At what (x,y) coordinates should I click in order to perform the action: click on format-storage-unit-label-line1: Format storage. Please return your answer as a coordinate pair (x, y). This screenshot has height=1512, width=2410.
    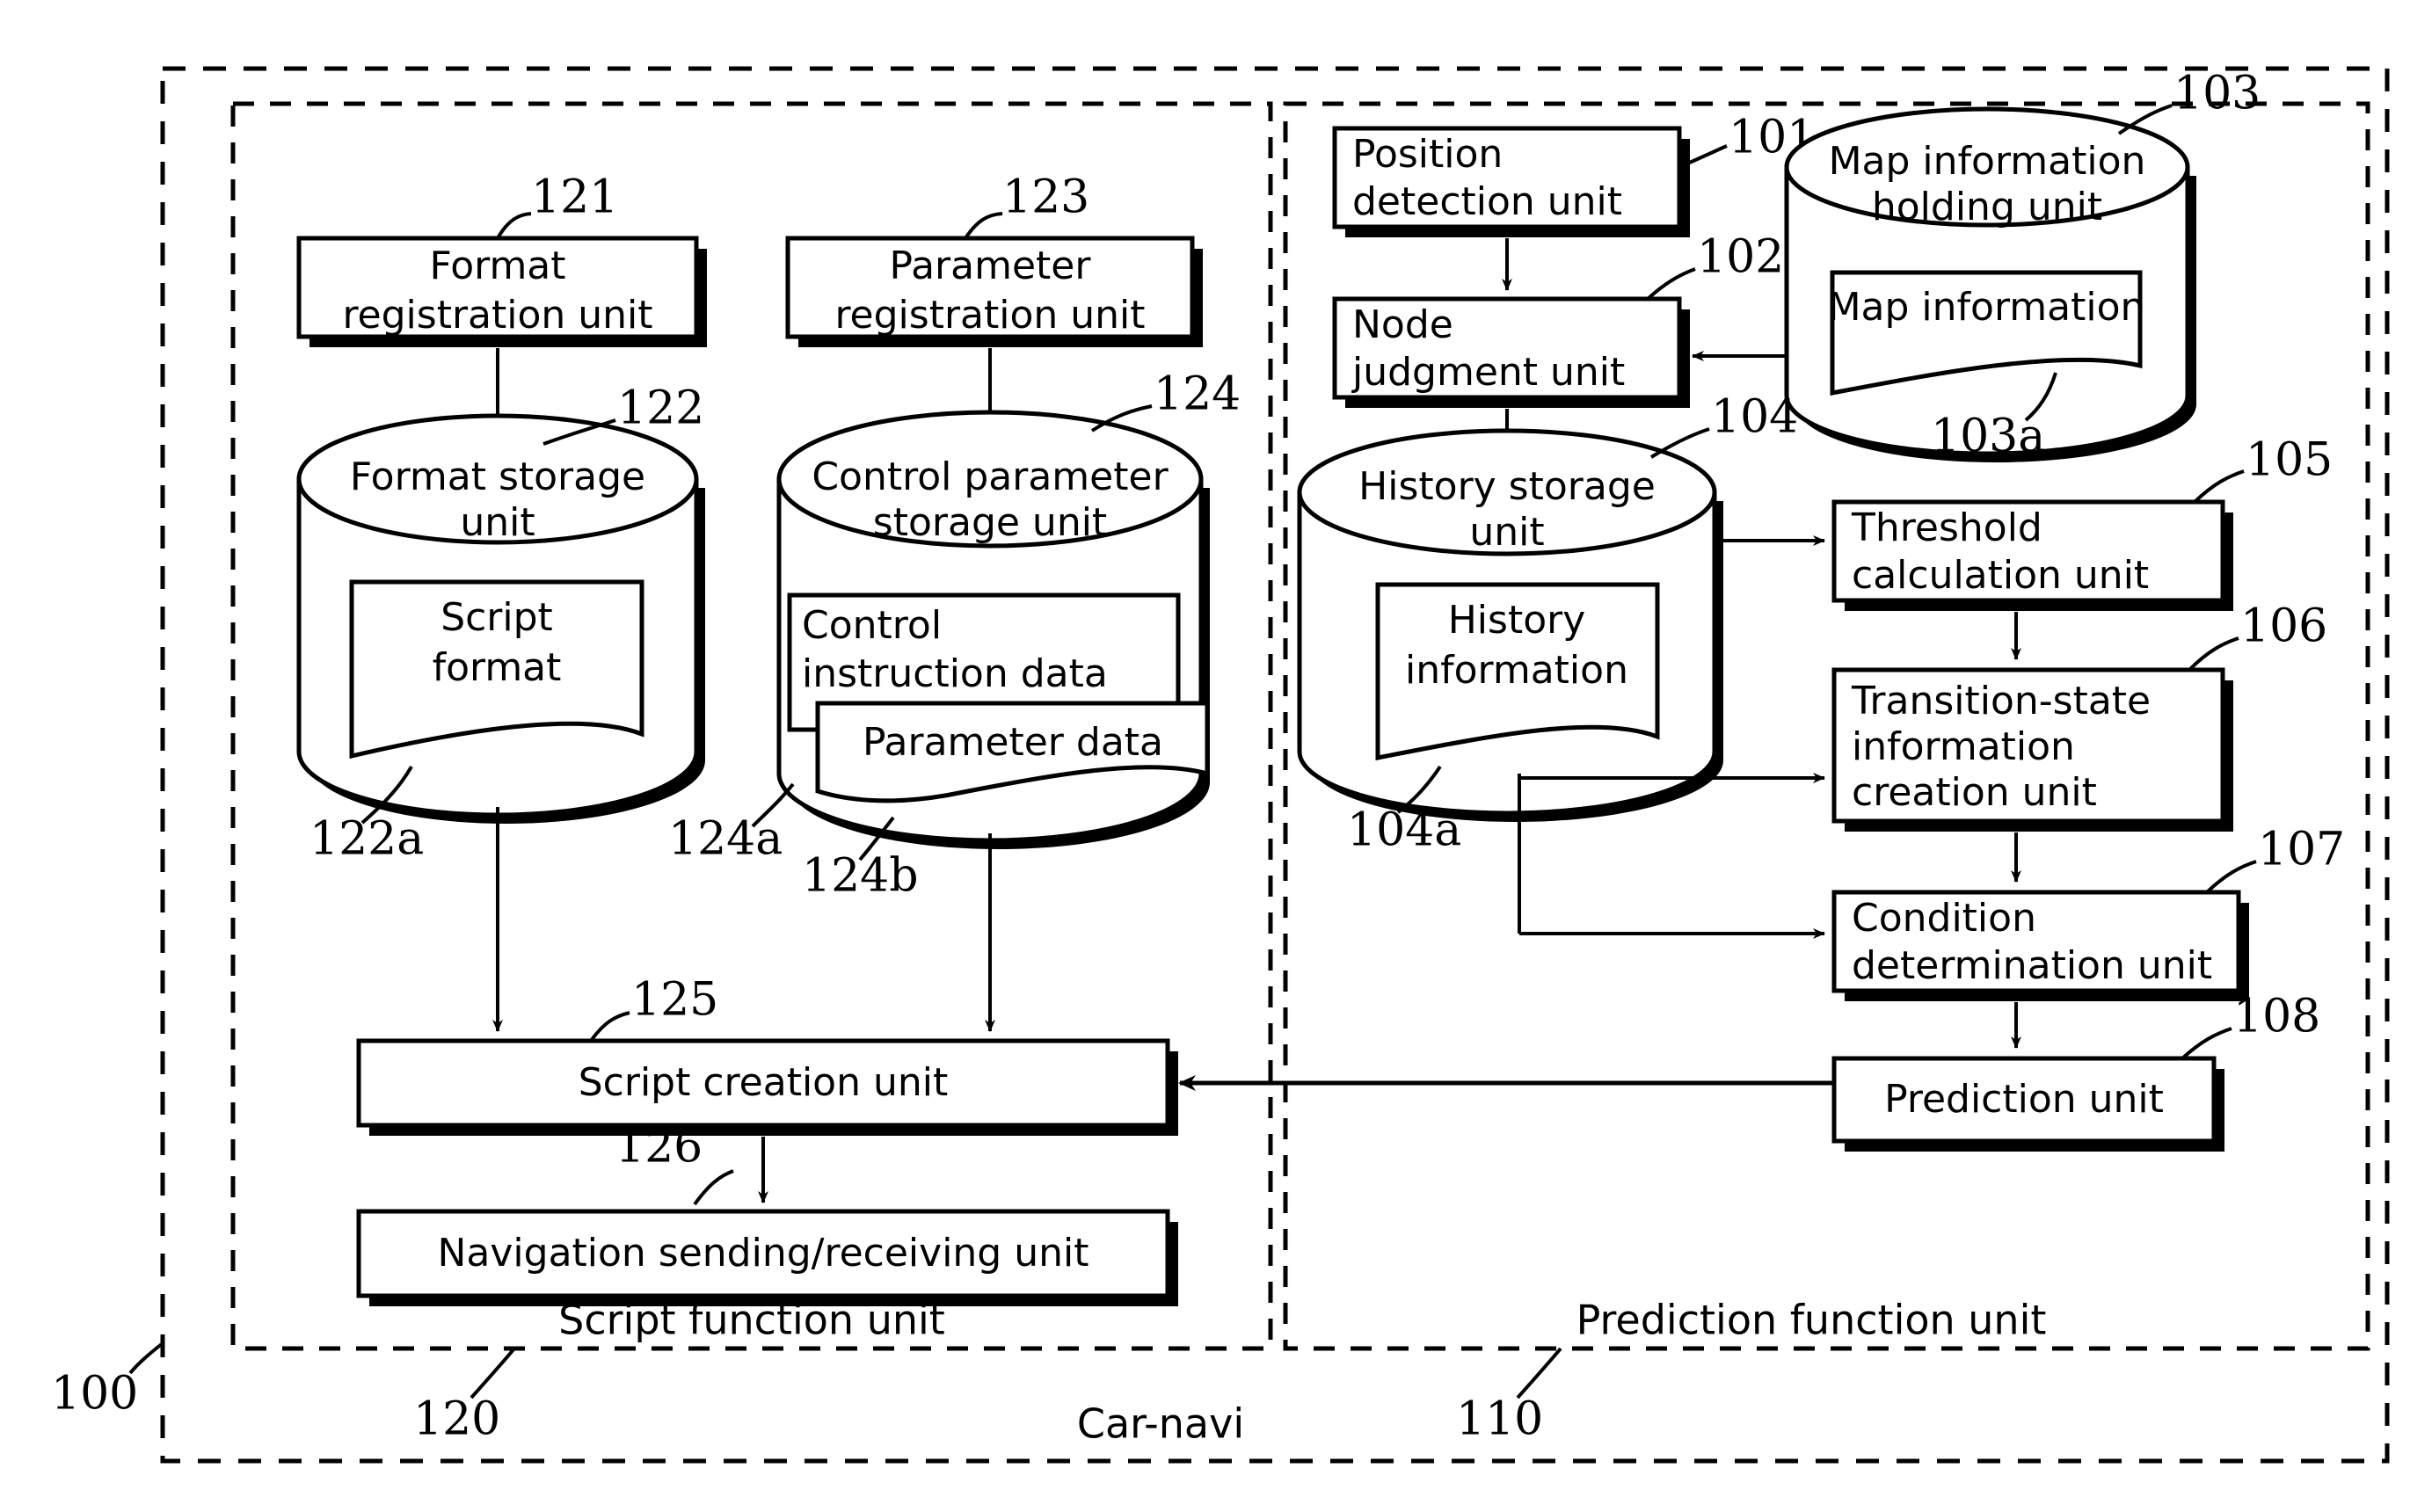
    Looking at the image, I should click on (497, 477).